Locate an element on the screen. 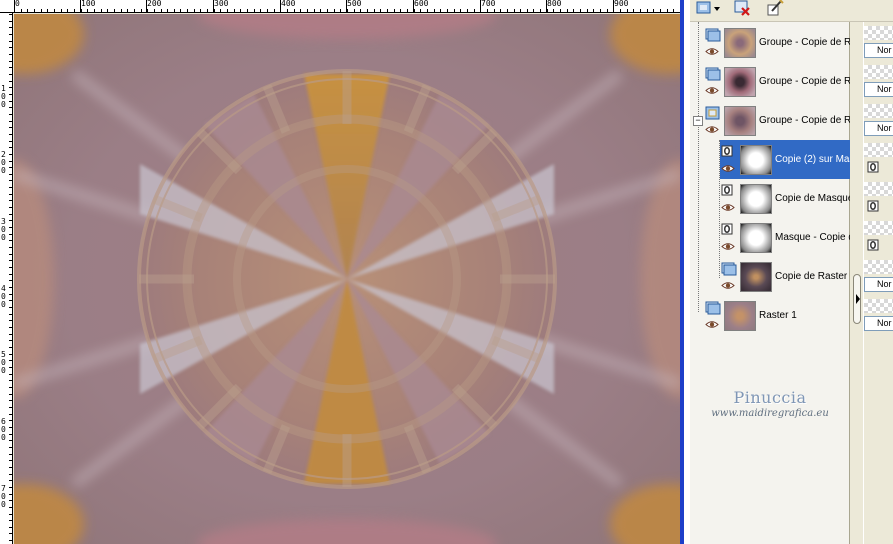 The image size is (893, 544). layer-status-icons is located at coordinates (729, 199).